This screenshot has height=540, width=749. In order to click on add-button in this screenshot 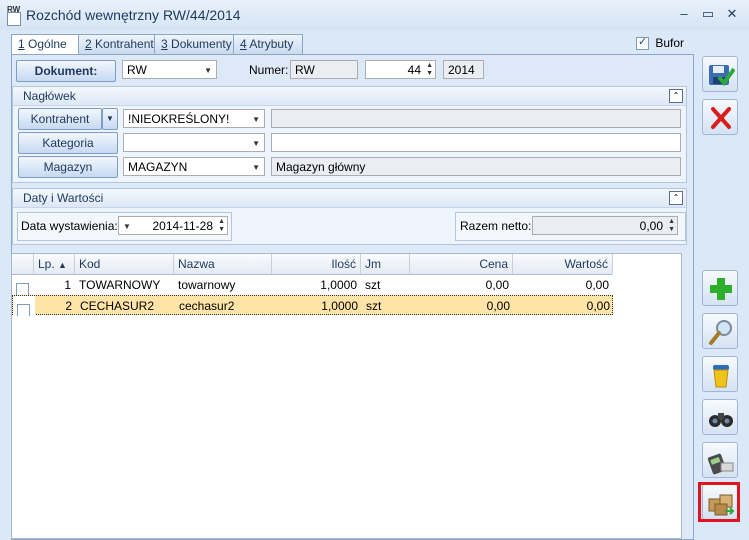, I will do `click(720, 288)`.